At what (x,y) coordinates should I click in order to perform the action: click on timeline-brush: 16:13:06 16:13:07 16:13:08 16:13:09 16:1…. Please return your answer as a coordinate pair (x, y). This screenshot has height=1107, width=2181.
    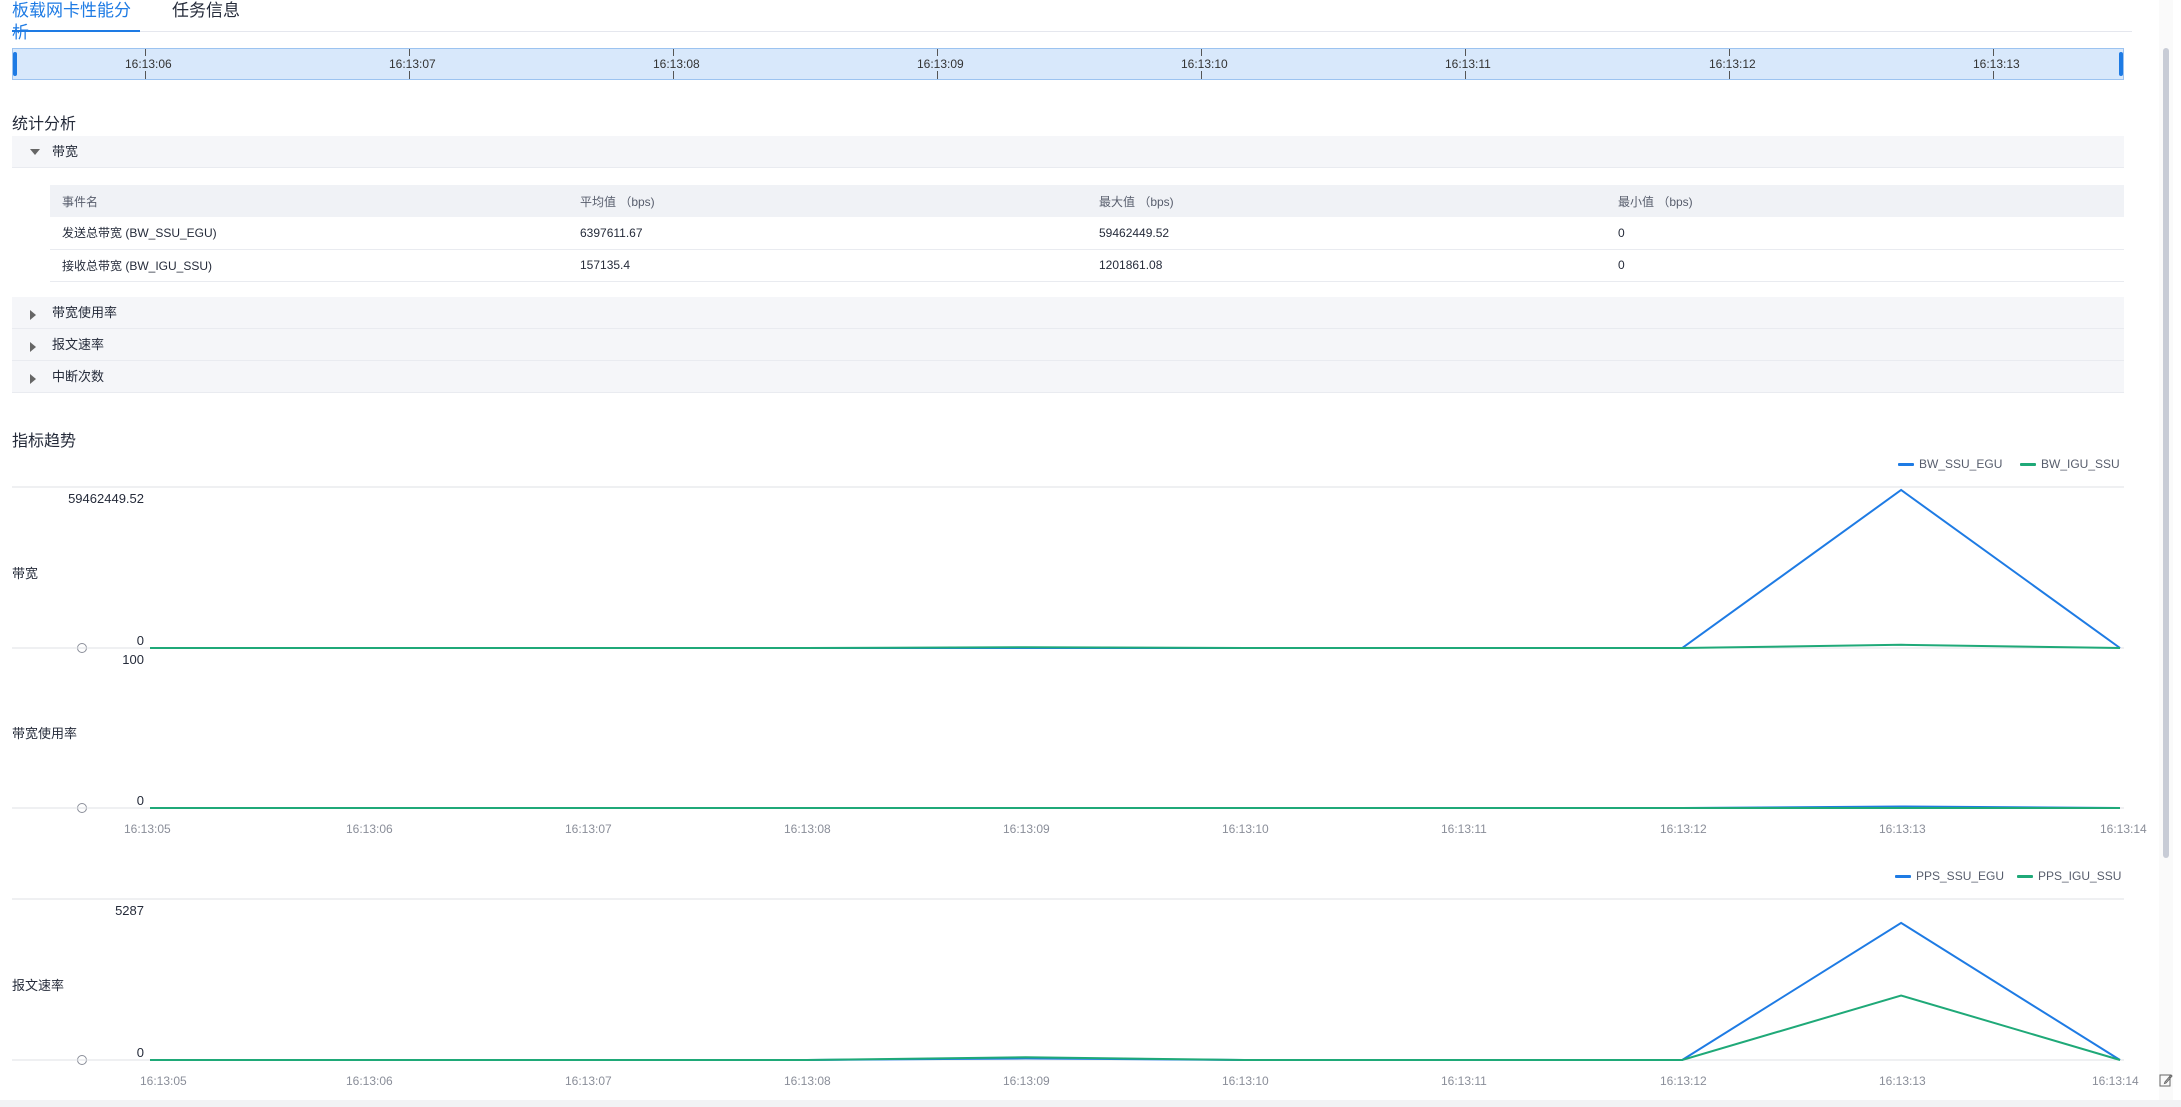
    Looking at the image, I should click on (1068, 64).